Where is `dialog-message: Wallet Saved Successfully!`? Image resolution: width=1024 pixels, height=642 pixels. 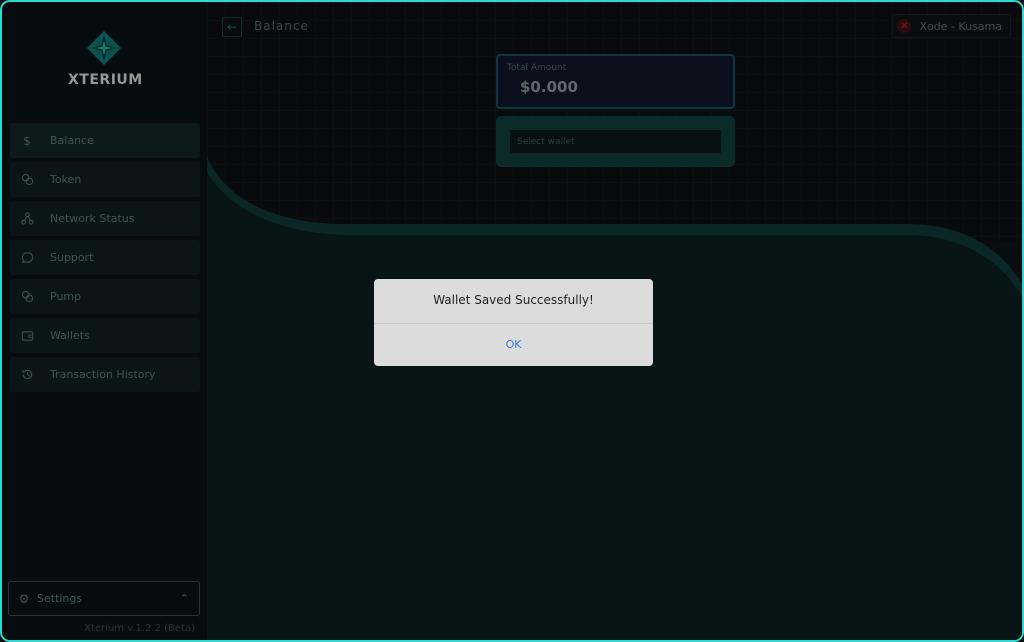 dialog-message: Wallet Saved Successfully! is located at coordinates (513, 300).